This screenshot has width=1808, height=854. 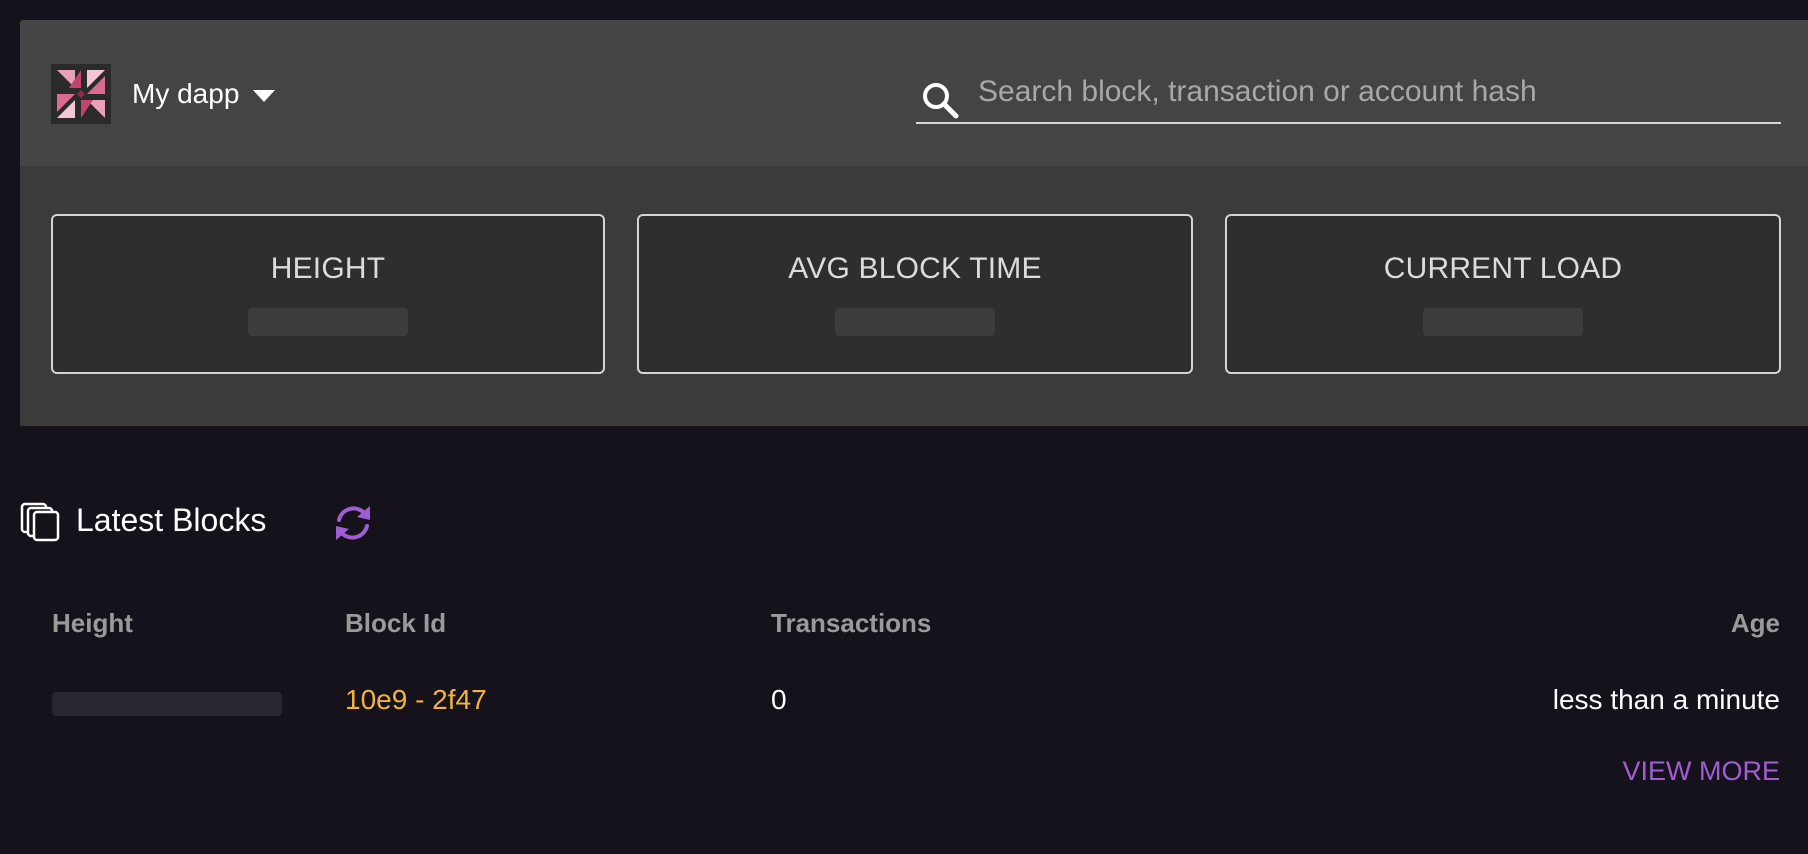 I want to click on block-age: less than a minute, so click(x=1666, y=699).